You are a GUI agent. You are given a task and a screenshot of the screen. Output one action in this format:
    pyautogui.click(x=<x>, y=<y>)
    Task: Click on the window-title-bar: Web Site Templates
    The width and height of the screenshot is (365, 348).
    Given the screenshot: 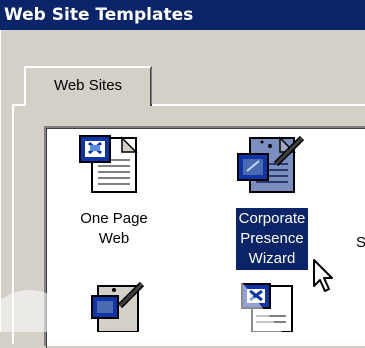 What is the action you would take?
    pyautogui.click(x=182, y=15)
    